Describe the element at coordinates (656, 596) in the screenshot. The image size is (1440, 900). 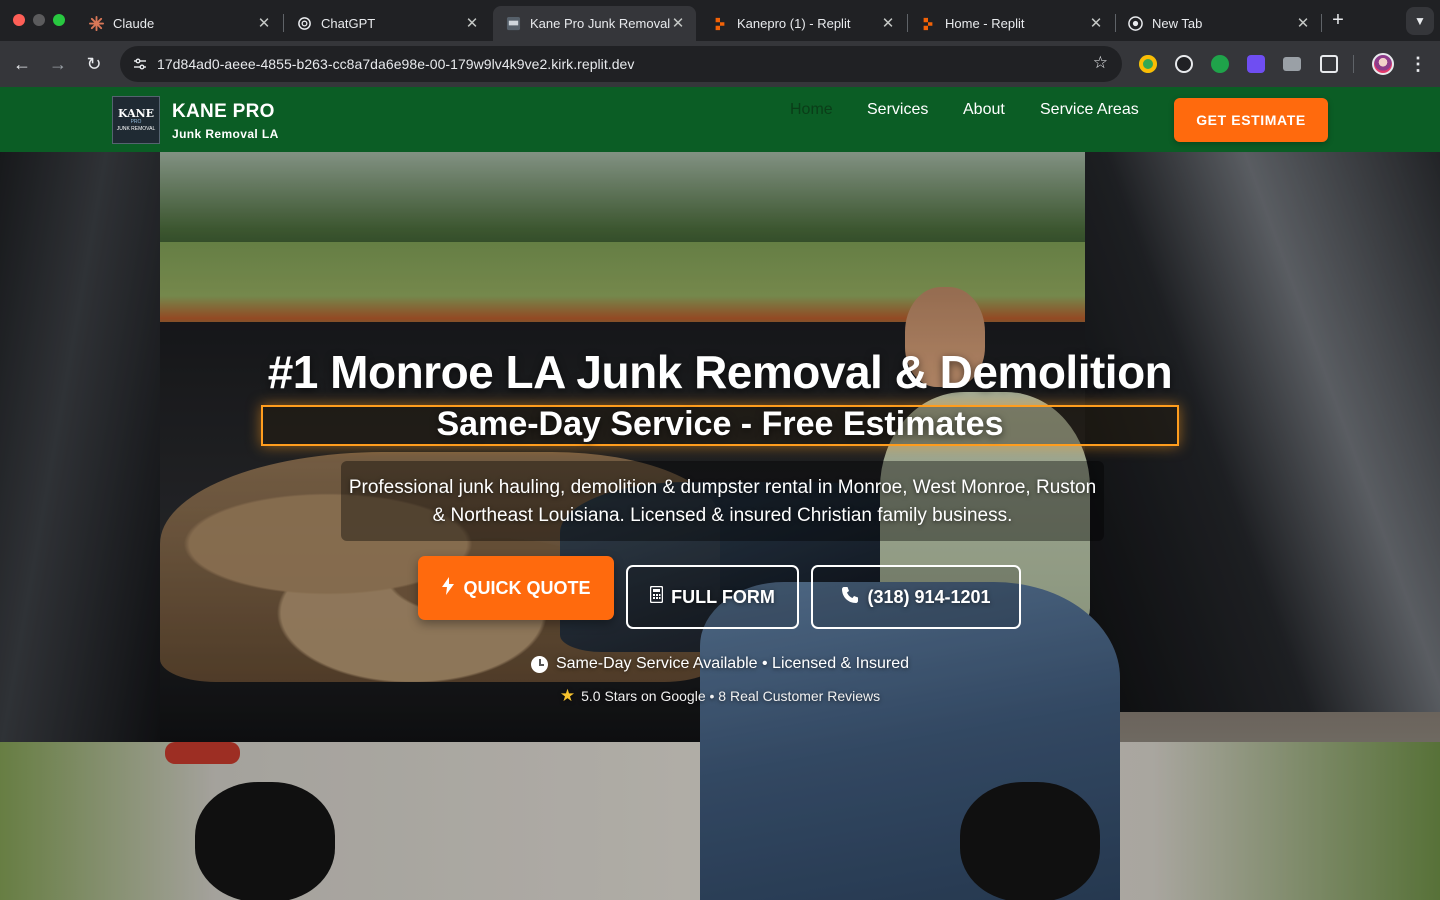
I see `calculator-icon` at that location.